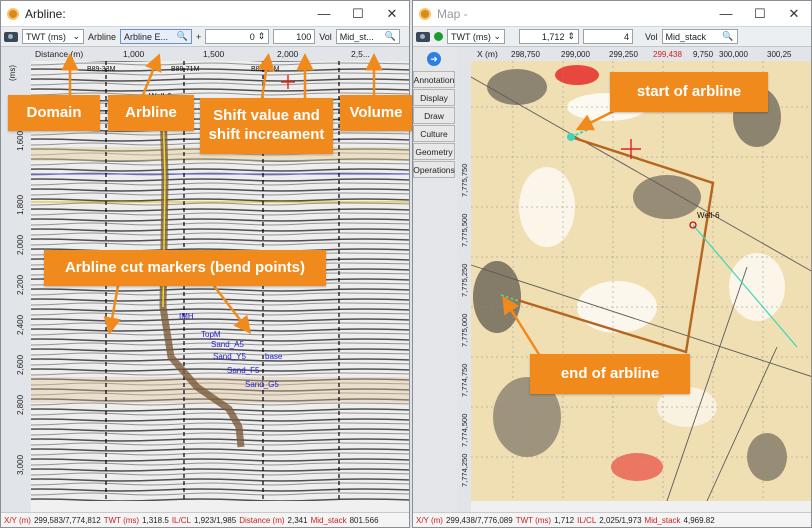  What do you see at coordinates (232, 309) in the screenshot?
I see `arrow-cut-marker-right` at bounding box center [232, 309].